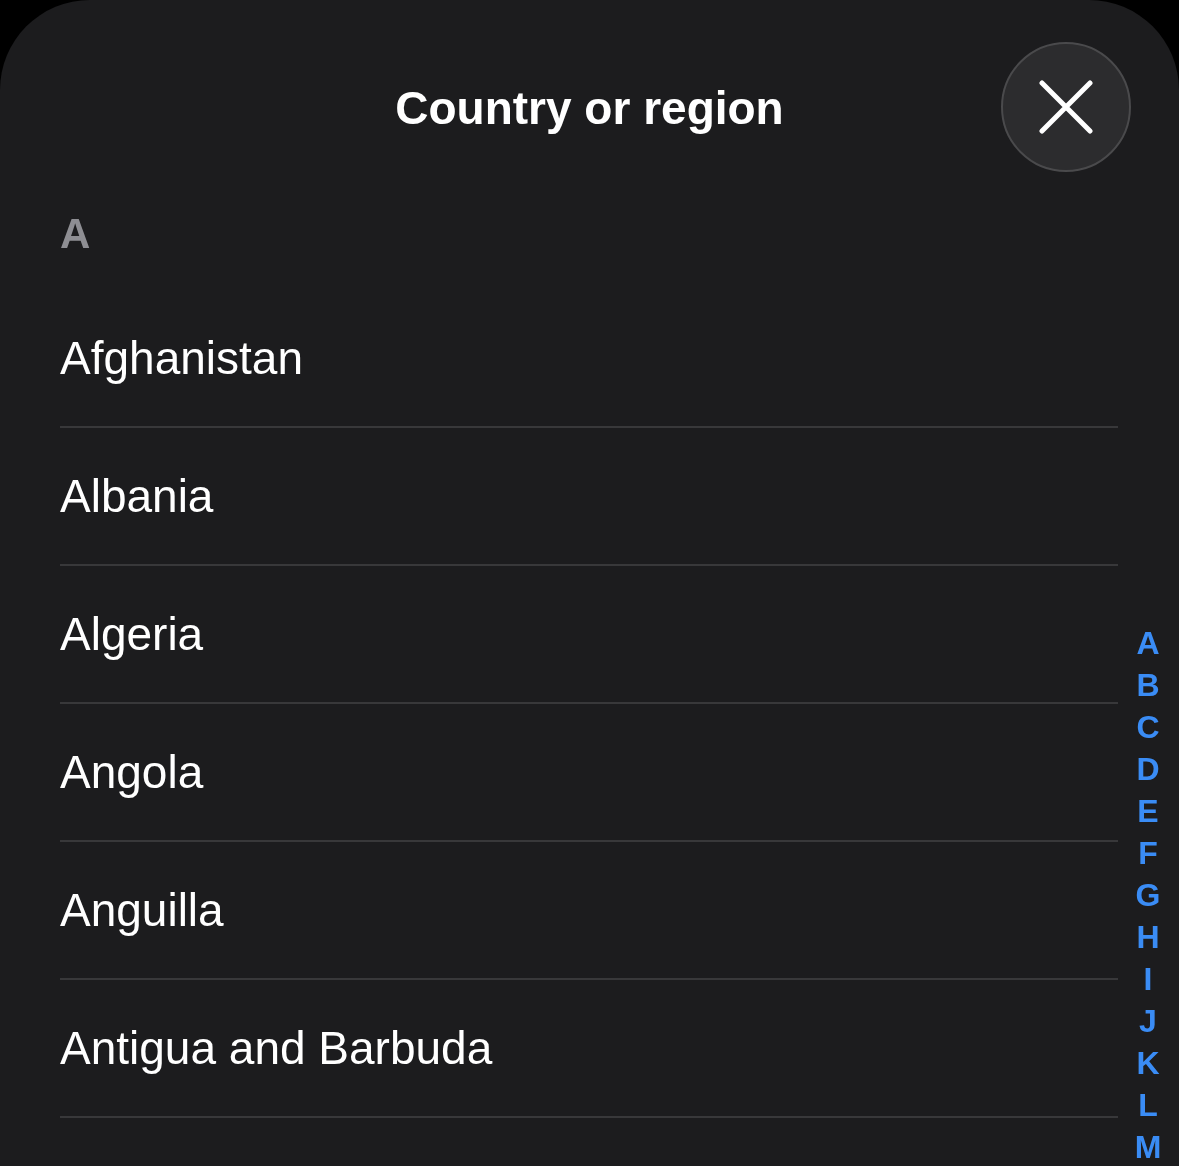  I want to click on index-letter: B, so click(1148, 685).